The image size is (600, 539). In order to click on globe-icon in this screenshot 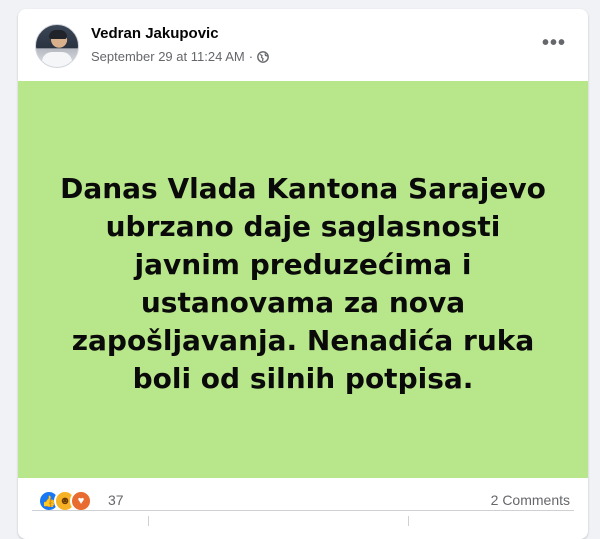, I will do `click(263, 56)`.